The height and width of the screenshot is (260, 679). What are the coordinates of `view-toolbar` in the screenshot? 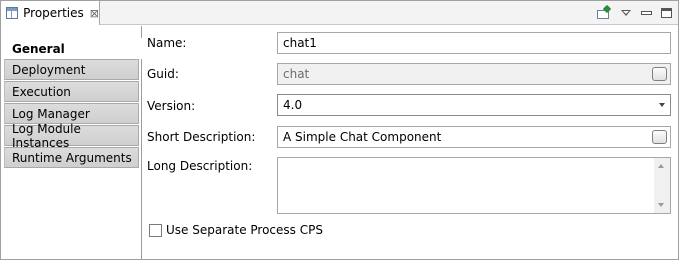 It's located at (634, 13).